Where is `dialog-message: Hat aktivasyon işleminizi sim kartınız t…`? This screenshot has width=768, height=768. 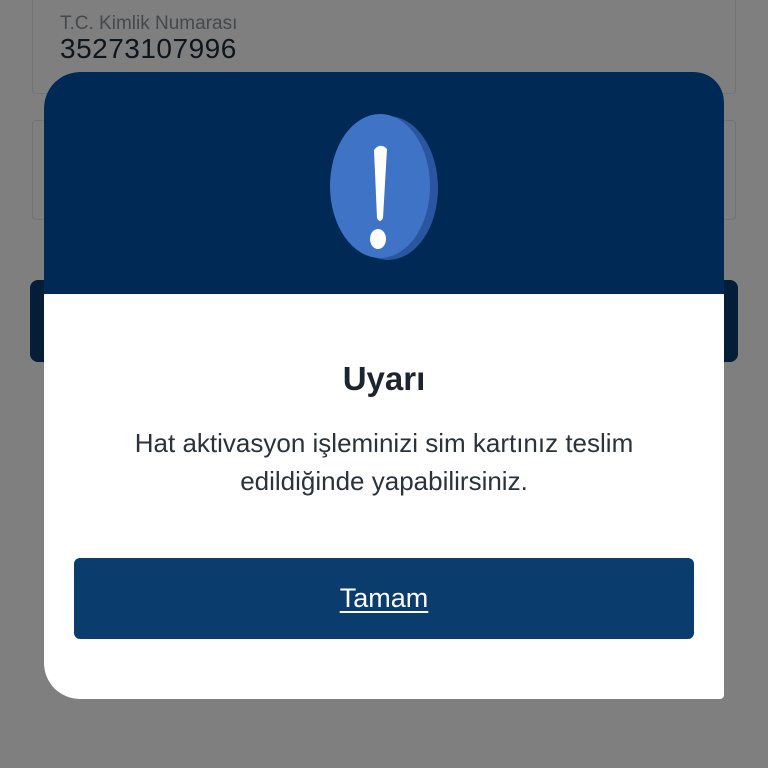 dialog-message: Hat aktivasyon işleminizi sim kartınız t… is located at coordinates (384, 462).